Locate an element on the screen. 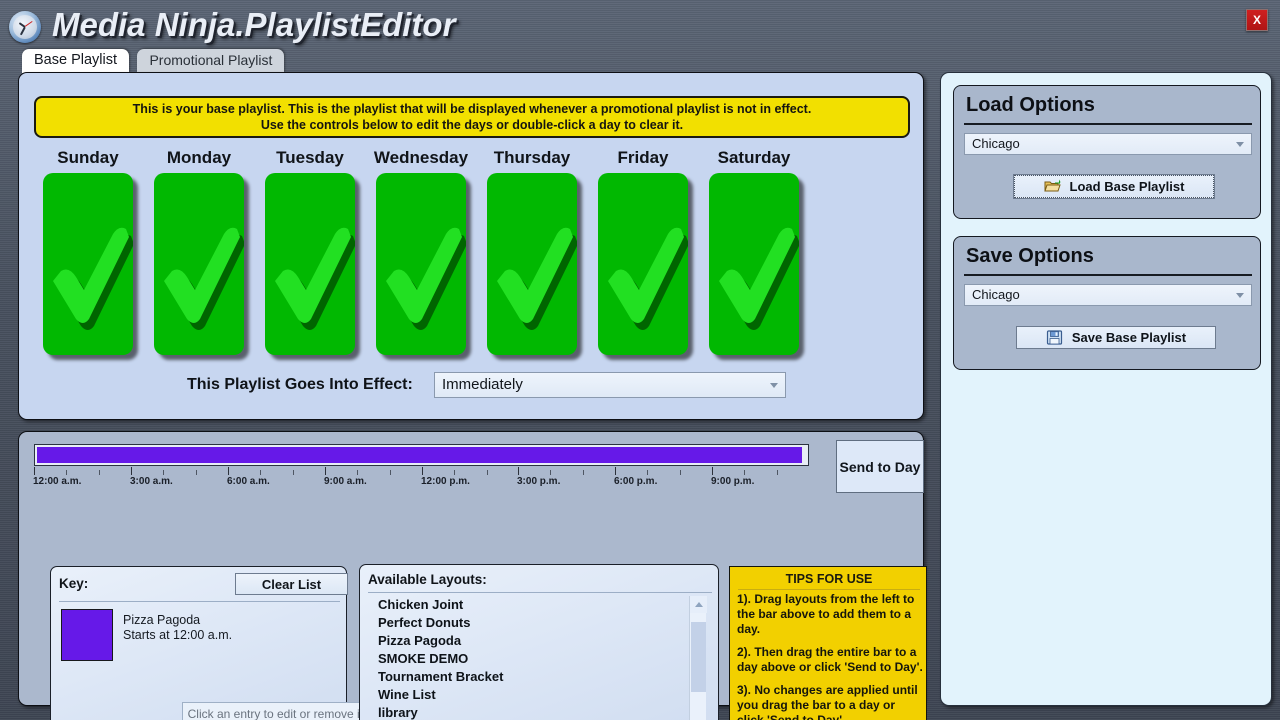 The image size is (1280, 720). day-card-sunday is located at coordinates (88, 264).